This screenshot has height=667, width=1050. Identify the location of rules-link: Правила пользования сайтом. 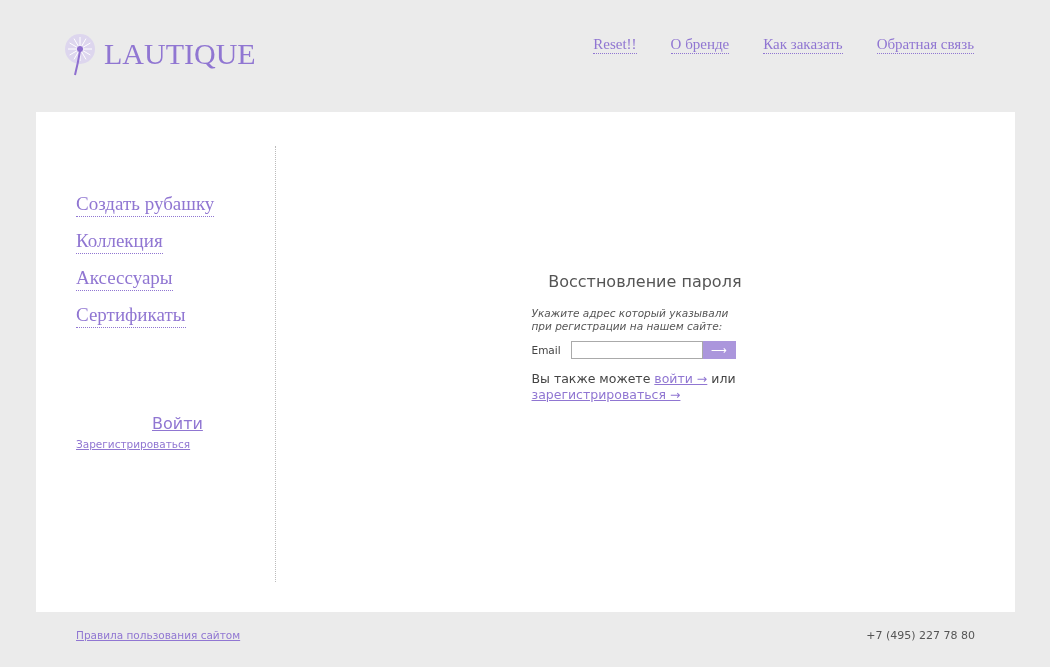
(158, 635).